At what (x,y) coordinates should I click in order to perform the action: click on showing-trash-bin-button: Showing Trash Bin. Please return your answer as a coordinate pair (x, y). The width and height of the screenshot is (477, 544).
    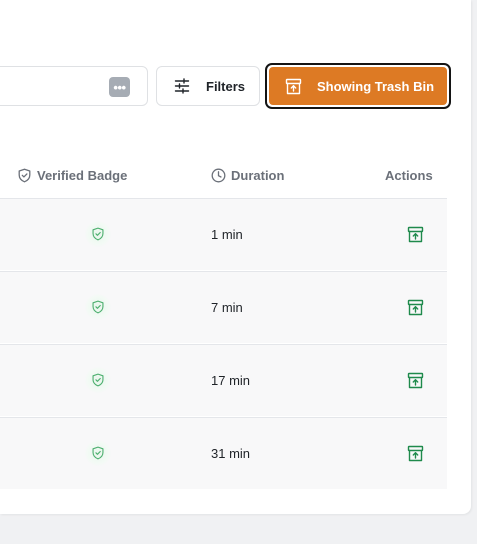
    Looking at the image, I should click on (358, 86).